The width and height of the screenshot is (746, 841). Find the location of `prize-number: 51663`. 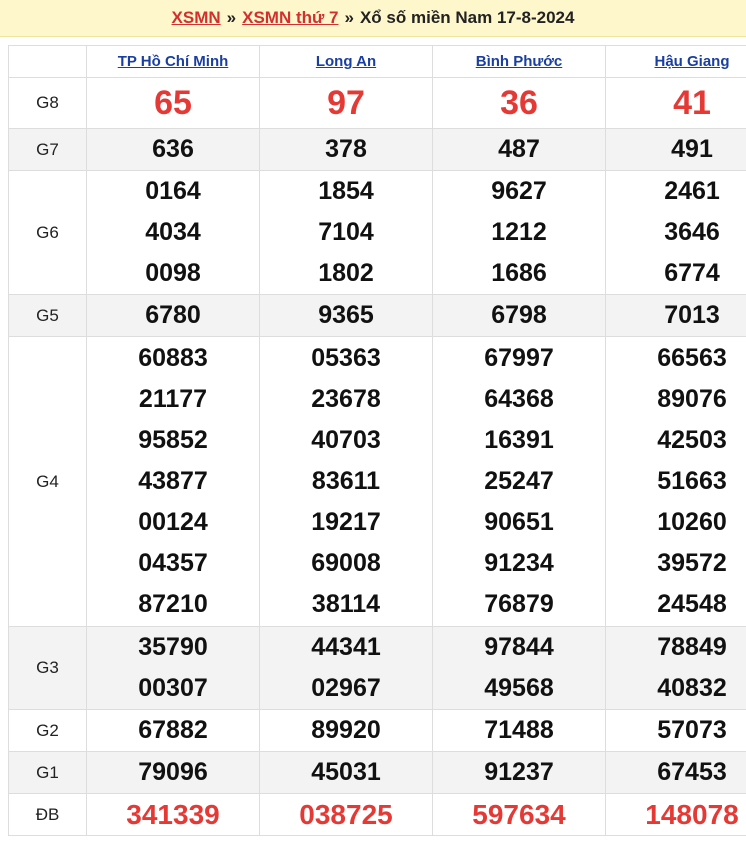

prize-number: 51663 is located at coordinates (692, 481).